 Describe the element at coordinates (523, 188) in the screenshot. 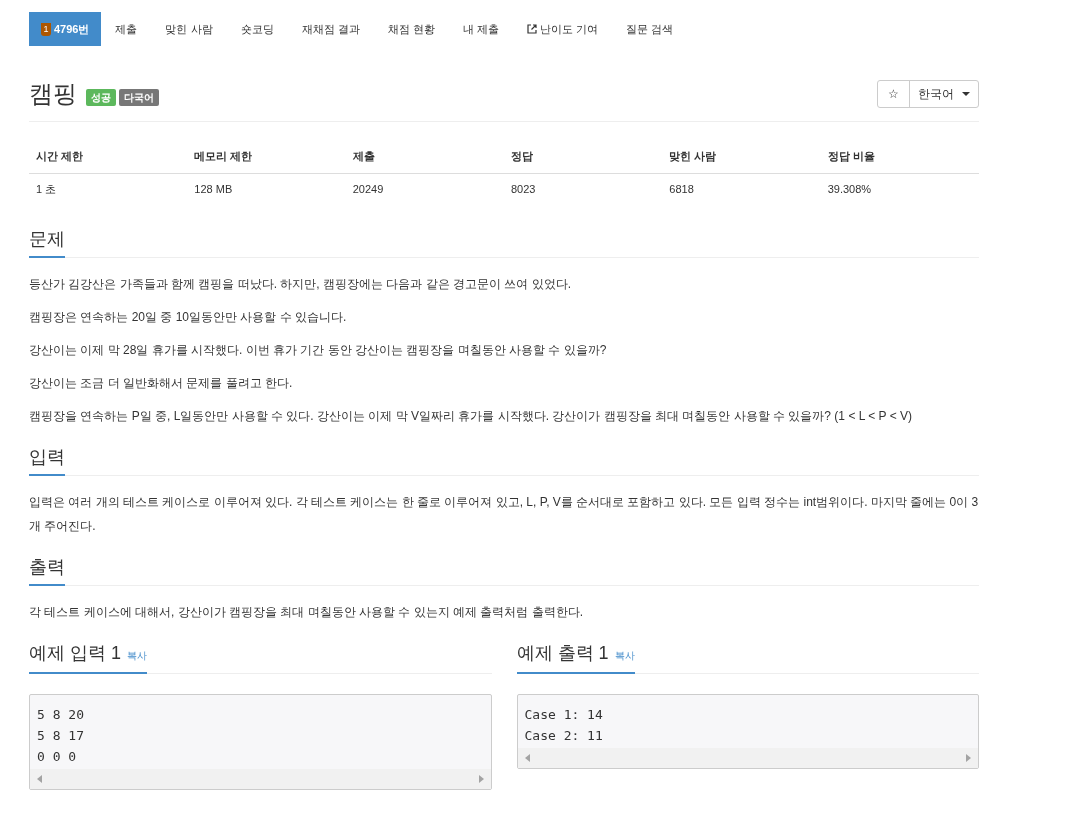

I see `table-cell: 8023` at that location.